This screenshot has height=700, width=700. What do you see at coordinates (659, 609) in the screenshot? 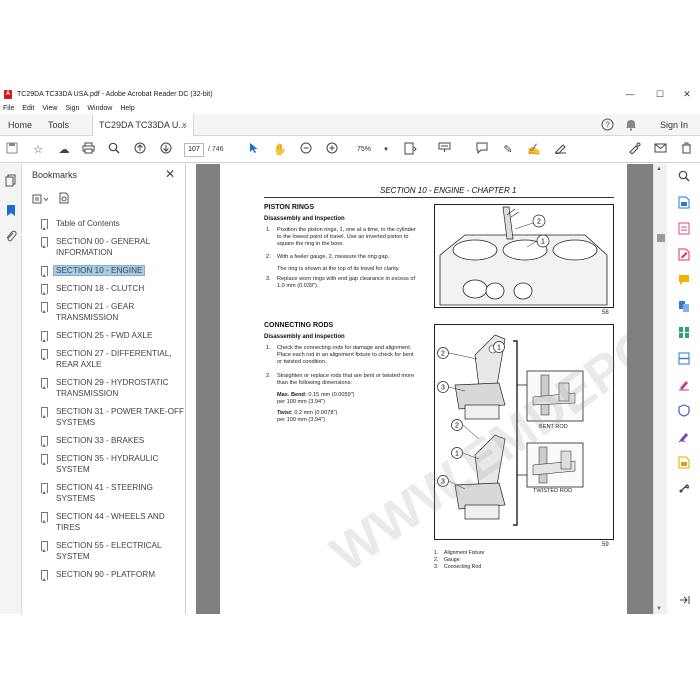
I see `scroll-down-icon: ▼` at bounding box center [659, 609].